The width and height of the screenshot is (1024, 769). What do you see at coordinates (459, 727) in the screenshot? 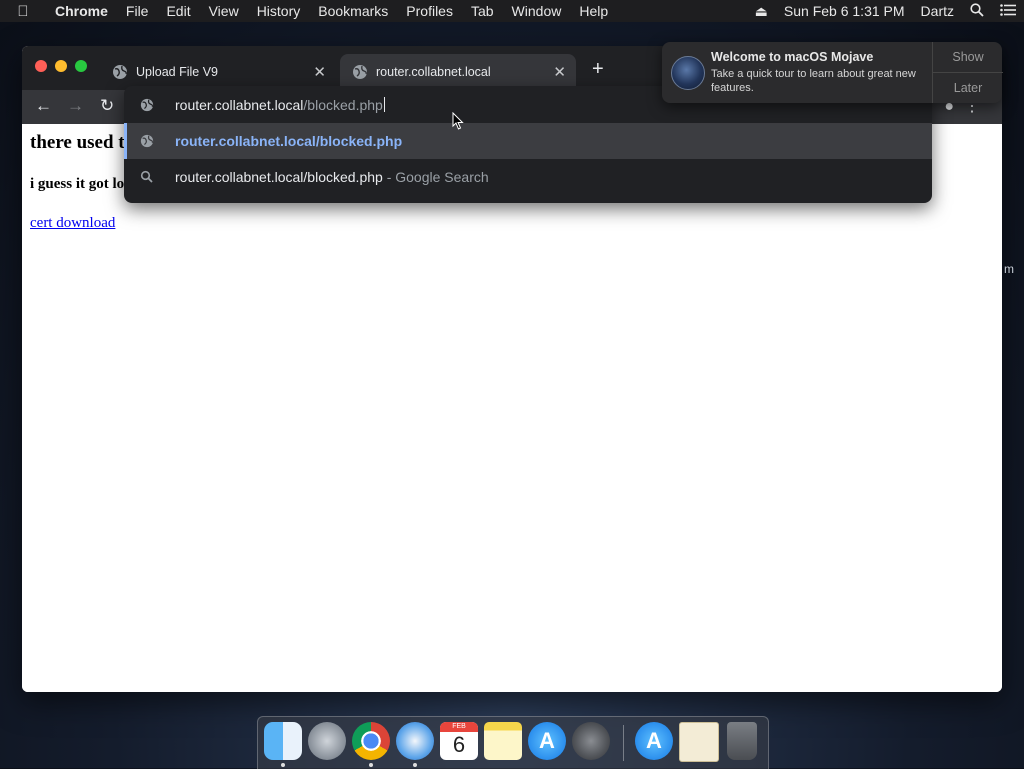
I see `calendar-month: FEB` at bounding box center [459, 727].